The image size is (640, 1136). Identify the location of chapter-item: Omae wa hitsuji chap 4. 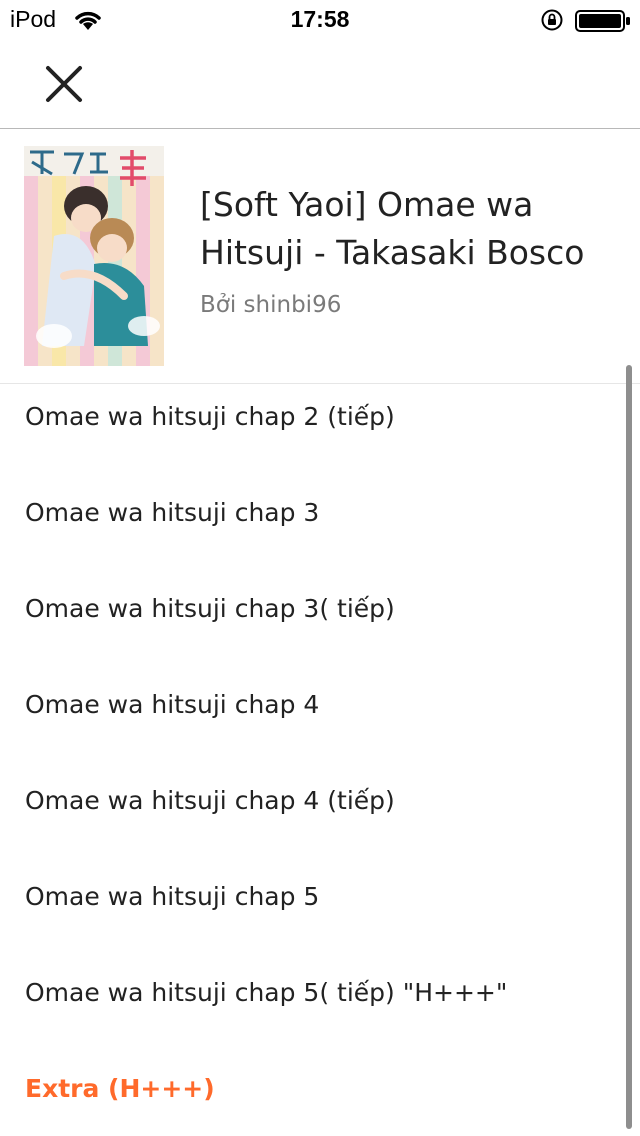
(315, 705).